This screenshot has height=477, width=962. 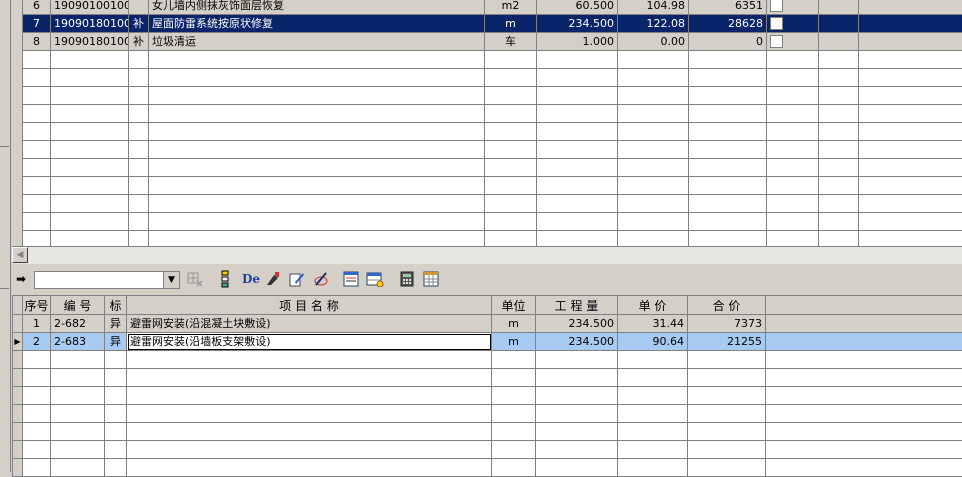 I want to click on code-cell: 2-683, so click(x=78, y=342).